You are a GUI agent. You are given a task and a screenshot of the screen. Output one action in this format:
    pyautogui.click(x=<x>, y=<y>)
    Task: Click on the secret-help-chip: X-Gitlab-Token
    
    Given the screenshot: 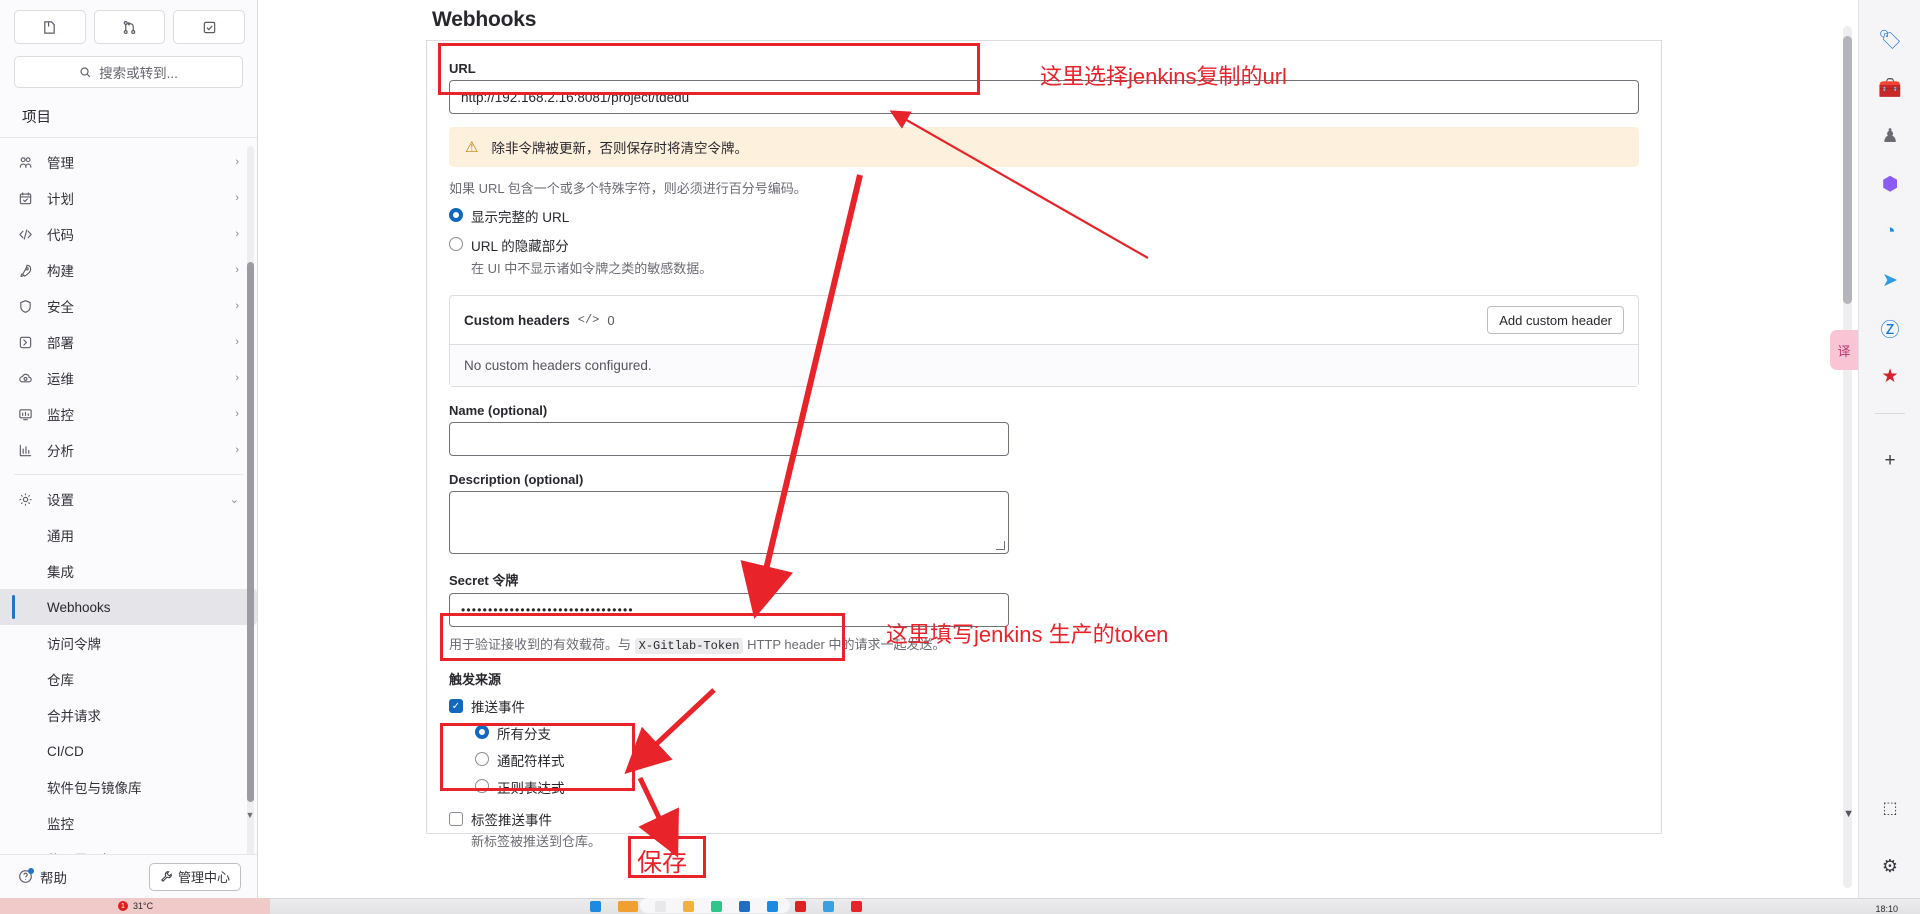 What is the action you would take?
    pyautogui.click(x=689, y=646)
    